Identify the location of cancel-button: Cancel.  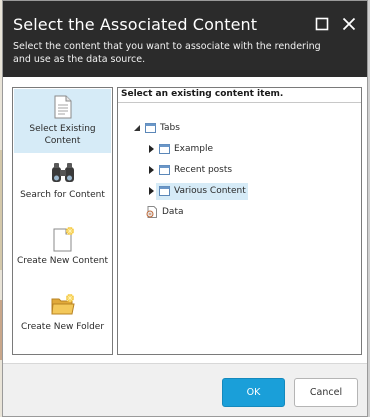
(326, 392).